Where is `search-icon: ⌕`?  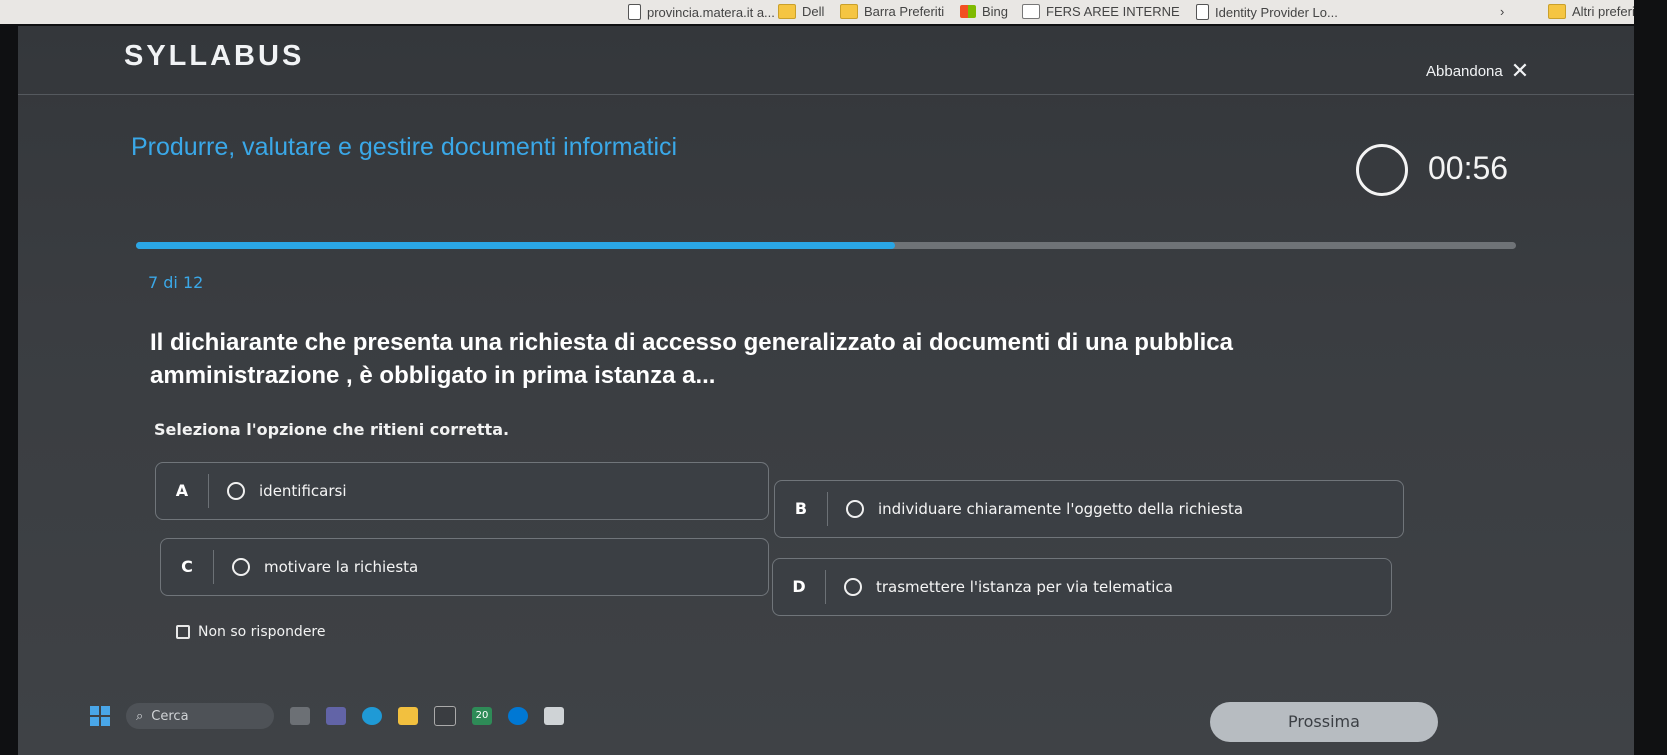
search-icon: ⌕ is located at coordinates (140, 716).